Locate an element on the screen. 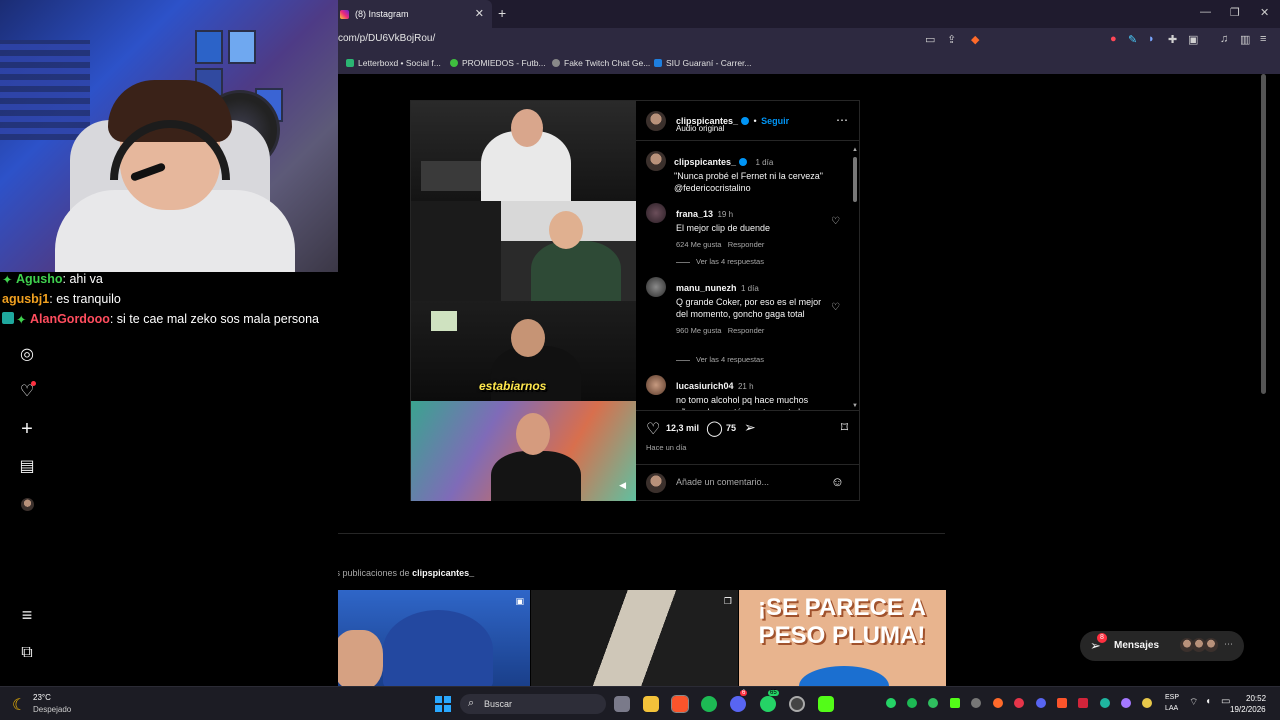 The width and height of the screenshot is (1280, 720). task-view-icon is located at coordinates (622, 704).